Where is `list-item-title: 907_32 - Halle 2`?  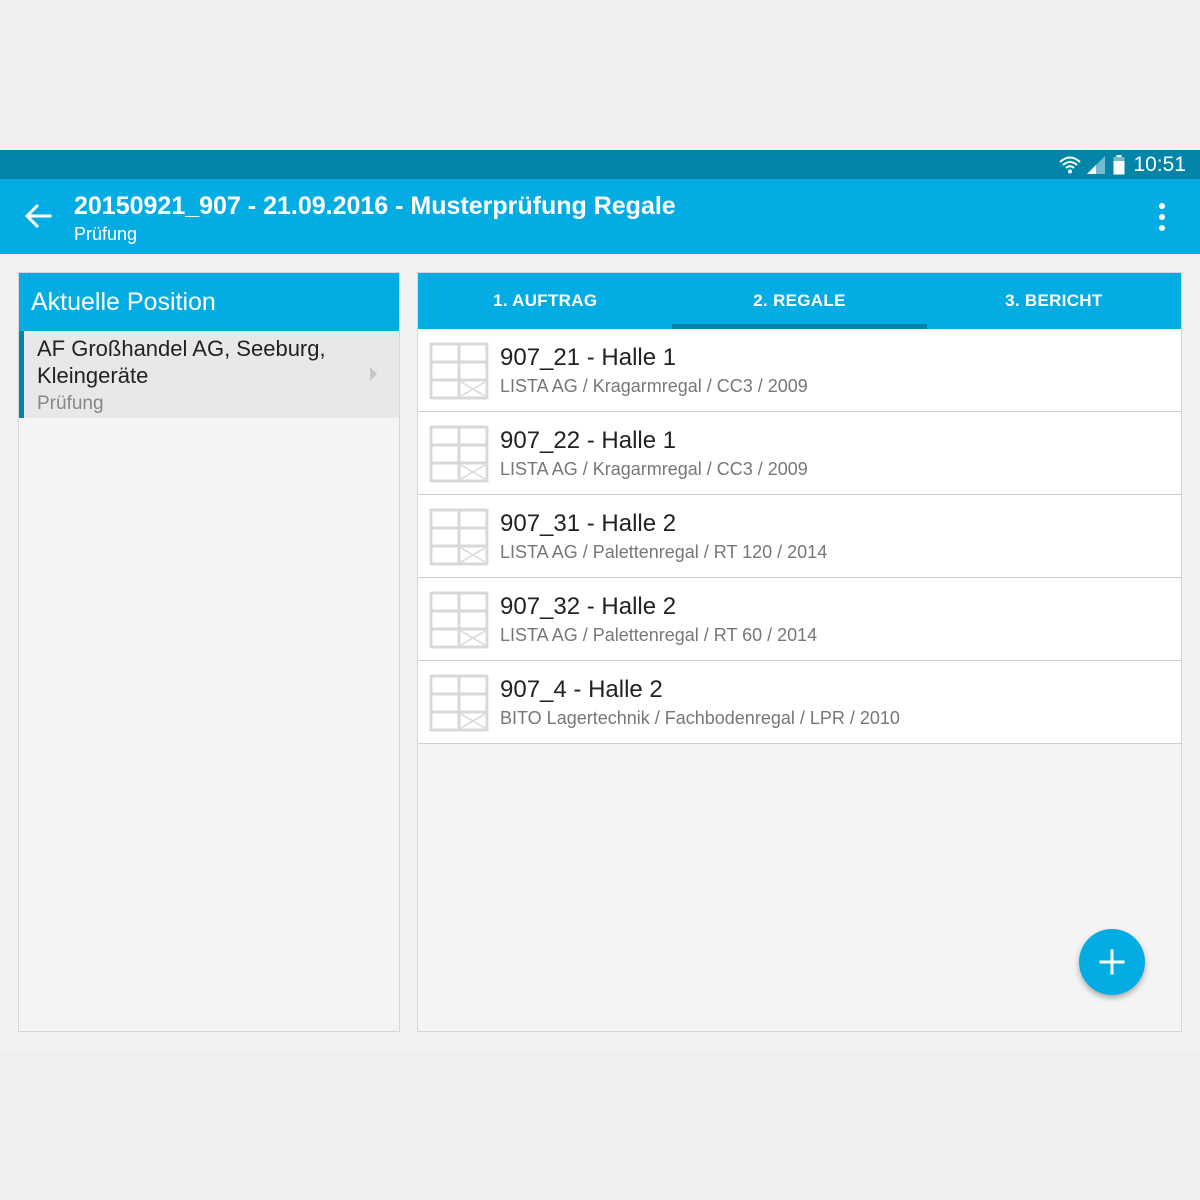 list-item-title: 907_32 - Halle 2 is located at coordinates (588, 606).